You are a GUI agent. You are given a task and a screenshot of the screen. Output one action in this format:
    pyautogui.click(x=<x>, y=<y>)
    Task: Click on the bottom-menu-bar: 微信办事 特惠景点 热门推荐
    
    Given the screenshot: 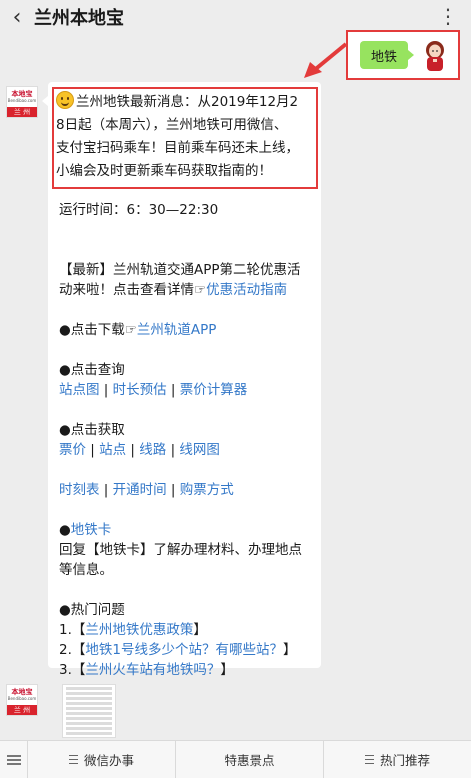 What is the action you would take?
    pyautogui.click(x=235, y=759)
    